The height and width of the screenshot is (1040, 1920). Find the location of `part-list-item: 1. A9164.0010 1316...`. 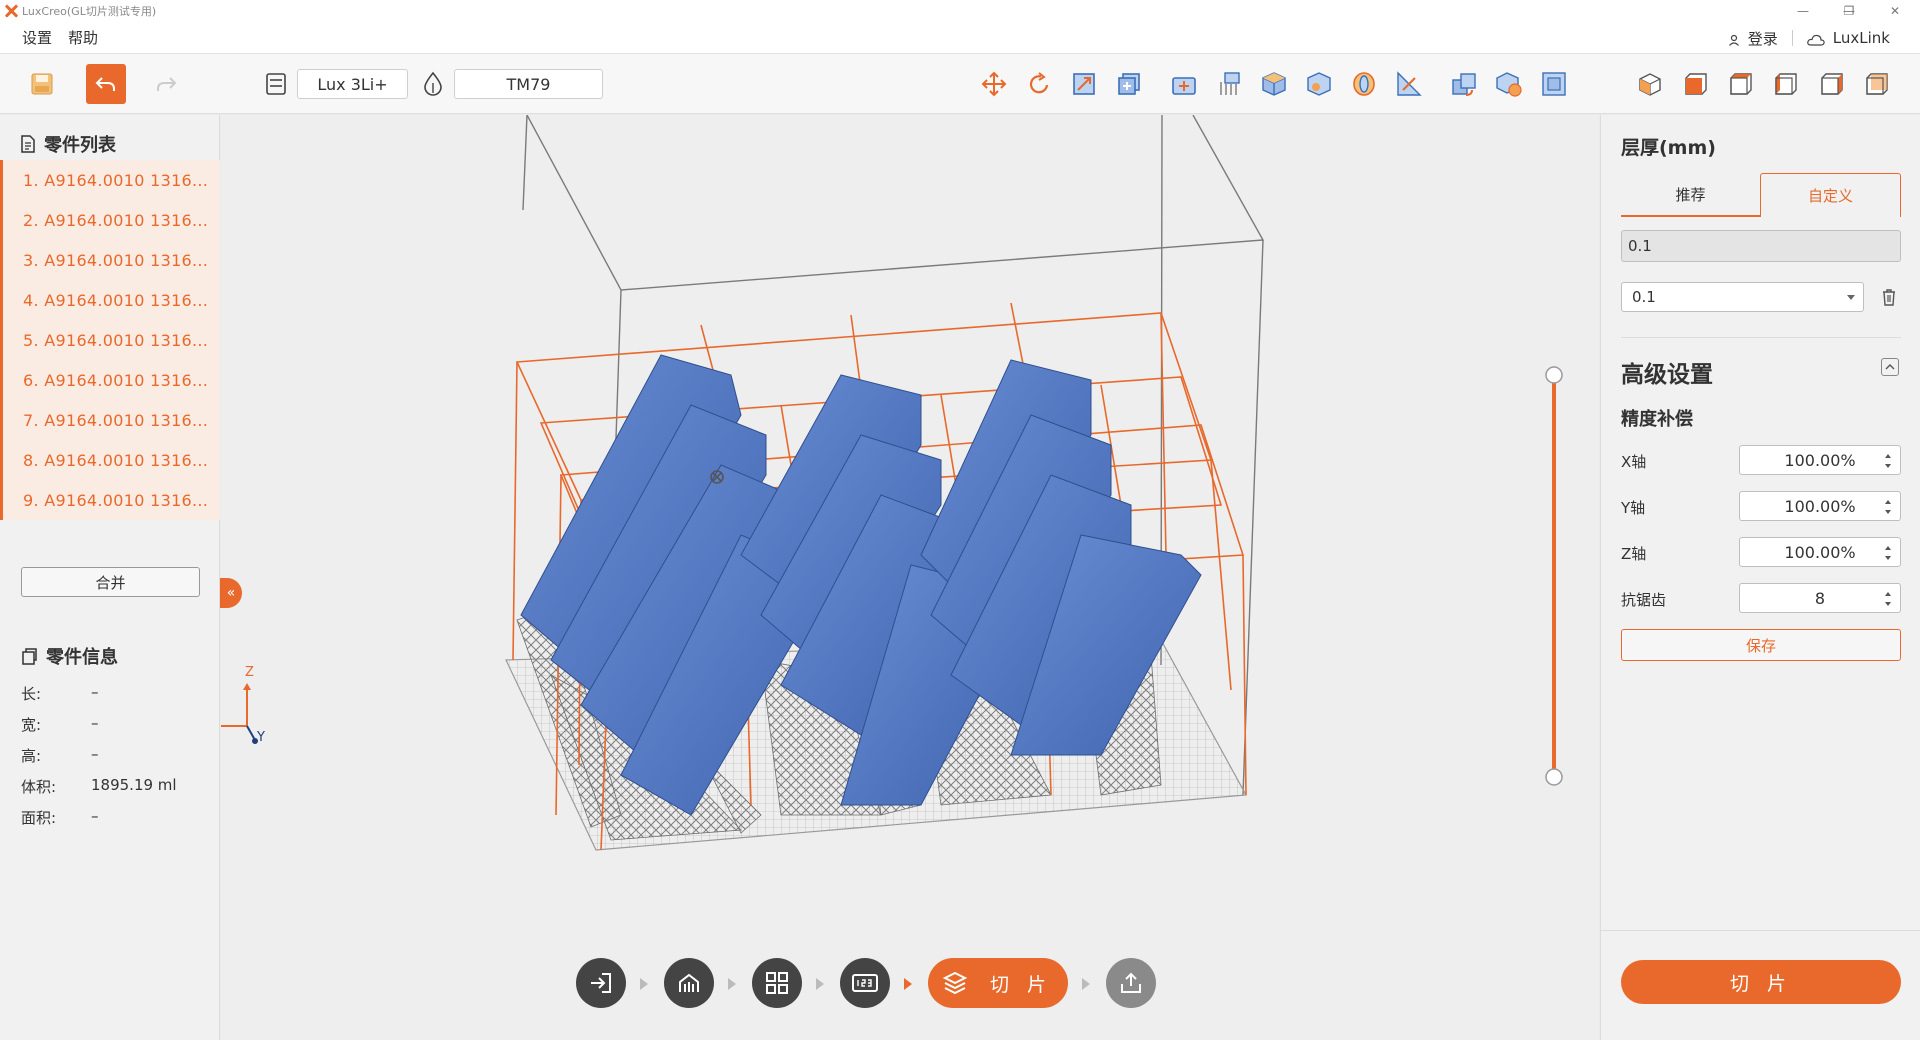

part-list-item: 1. A9164.0010 1316... is located at coordinates (110, 180).